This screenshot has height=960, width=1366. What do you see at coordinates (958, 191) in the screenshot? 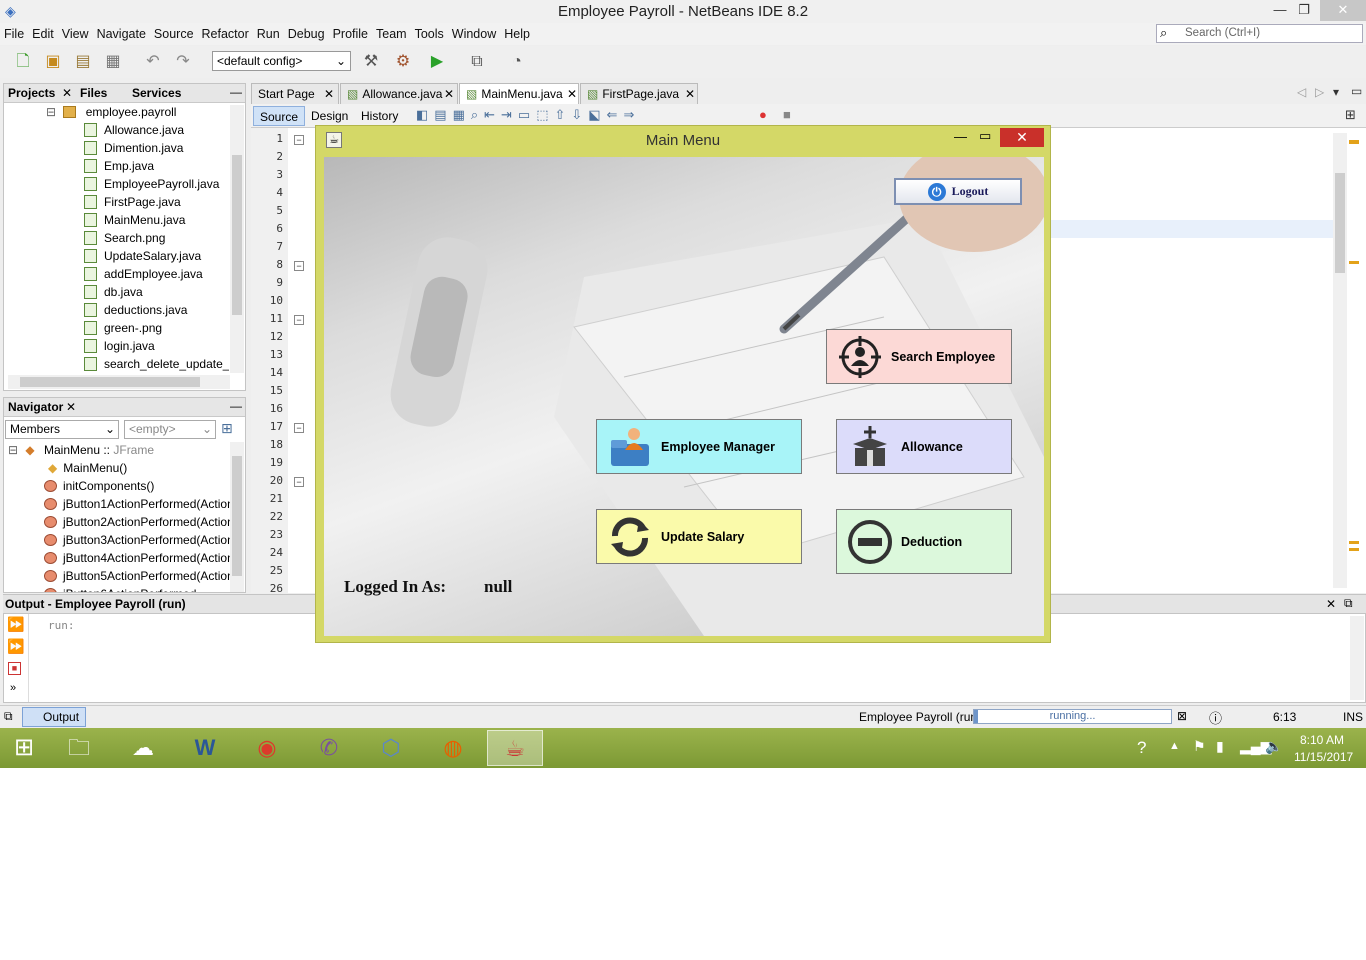
I see `logout-button: ⏻ Logout` at bounding box center [958, 191].